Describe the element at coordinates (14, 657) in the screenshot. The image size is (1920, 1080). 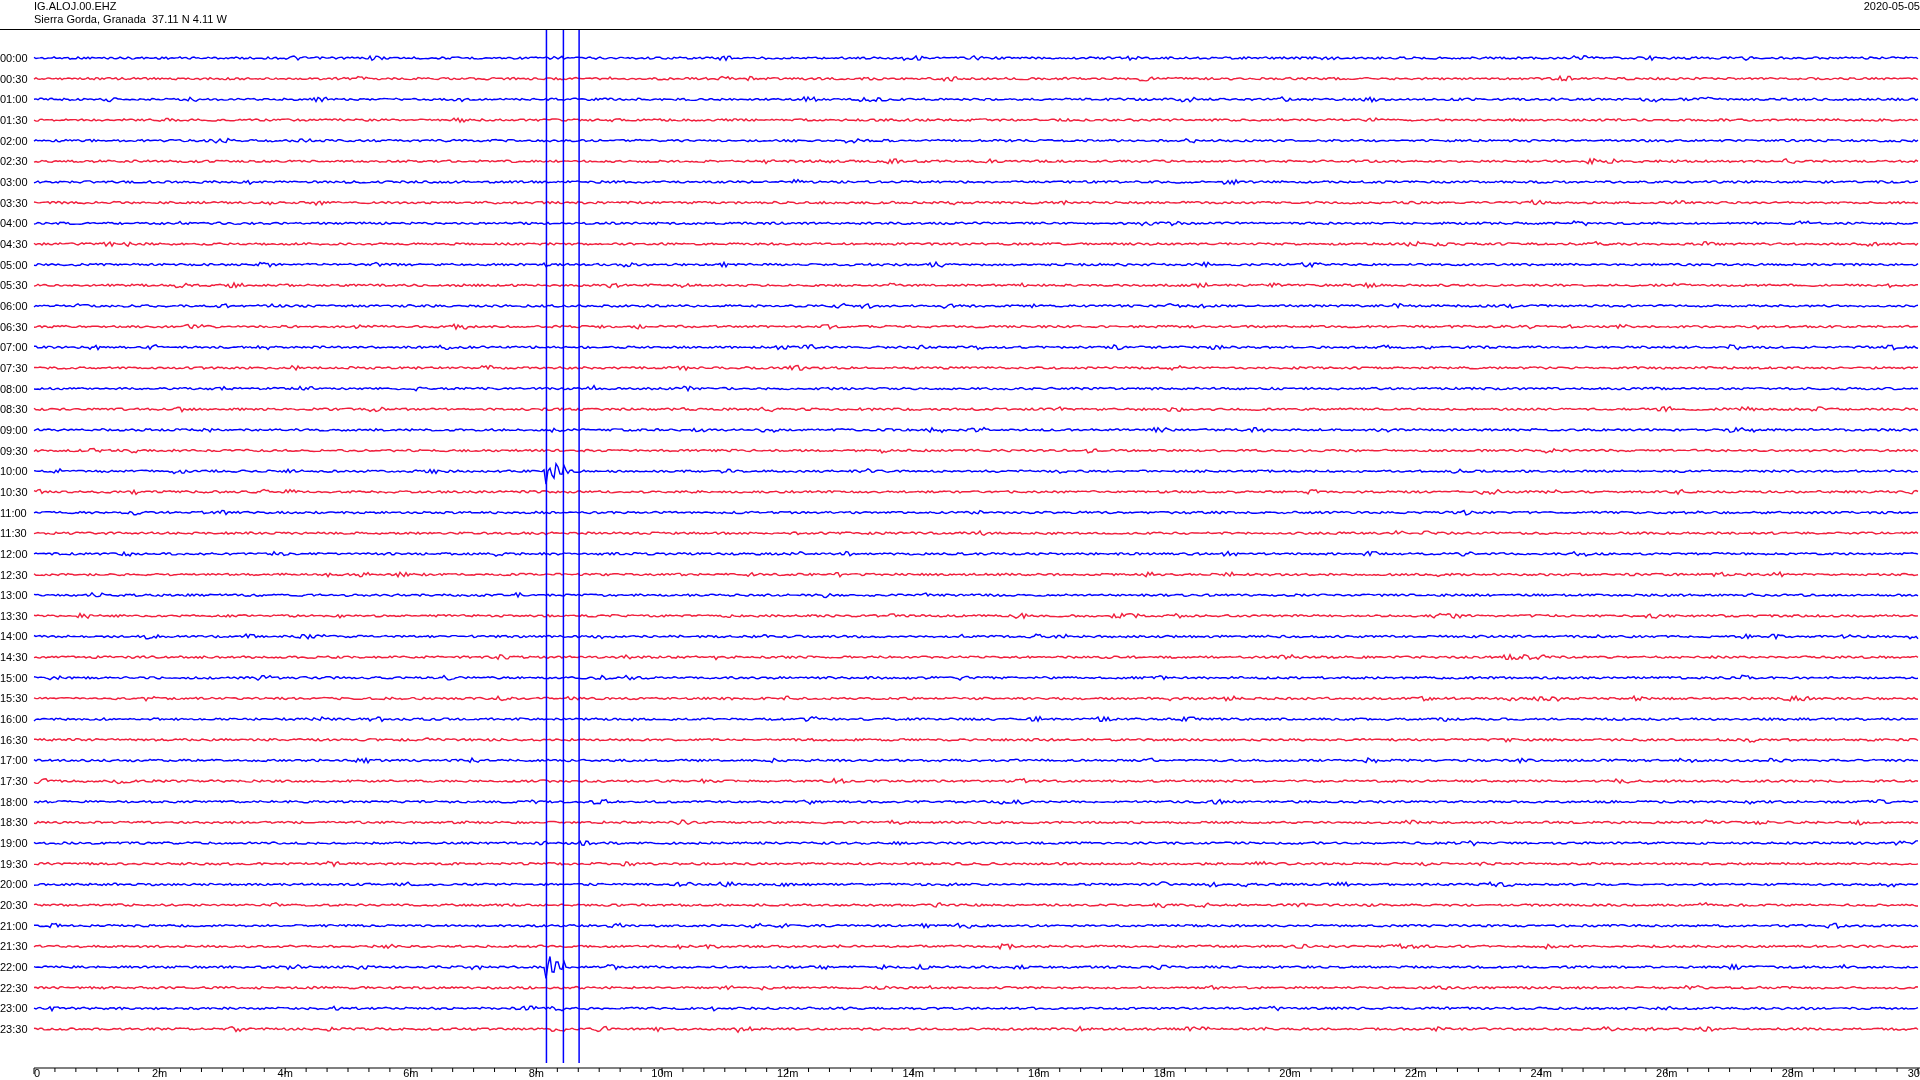
I see `row-time-label: 14:30` at that location.